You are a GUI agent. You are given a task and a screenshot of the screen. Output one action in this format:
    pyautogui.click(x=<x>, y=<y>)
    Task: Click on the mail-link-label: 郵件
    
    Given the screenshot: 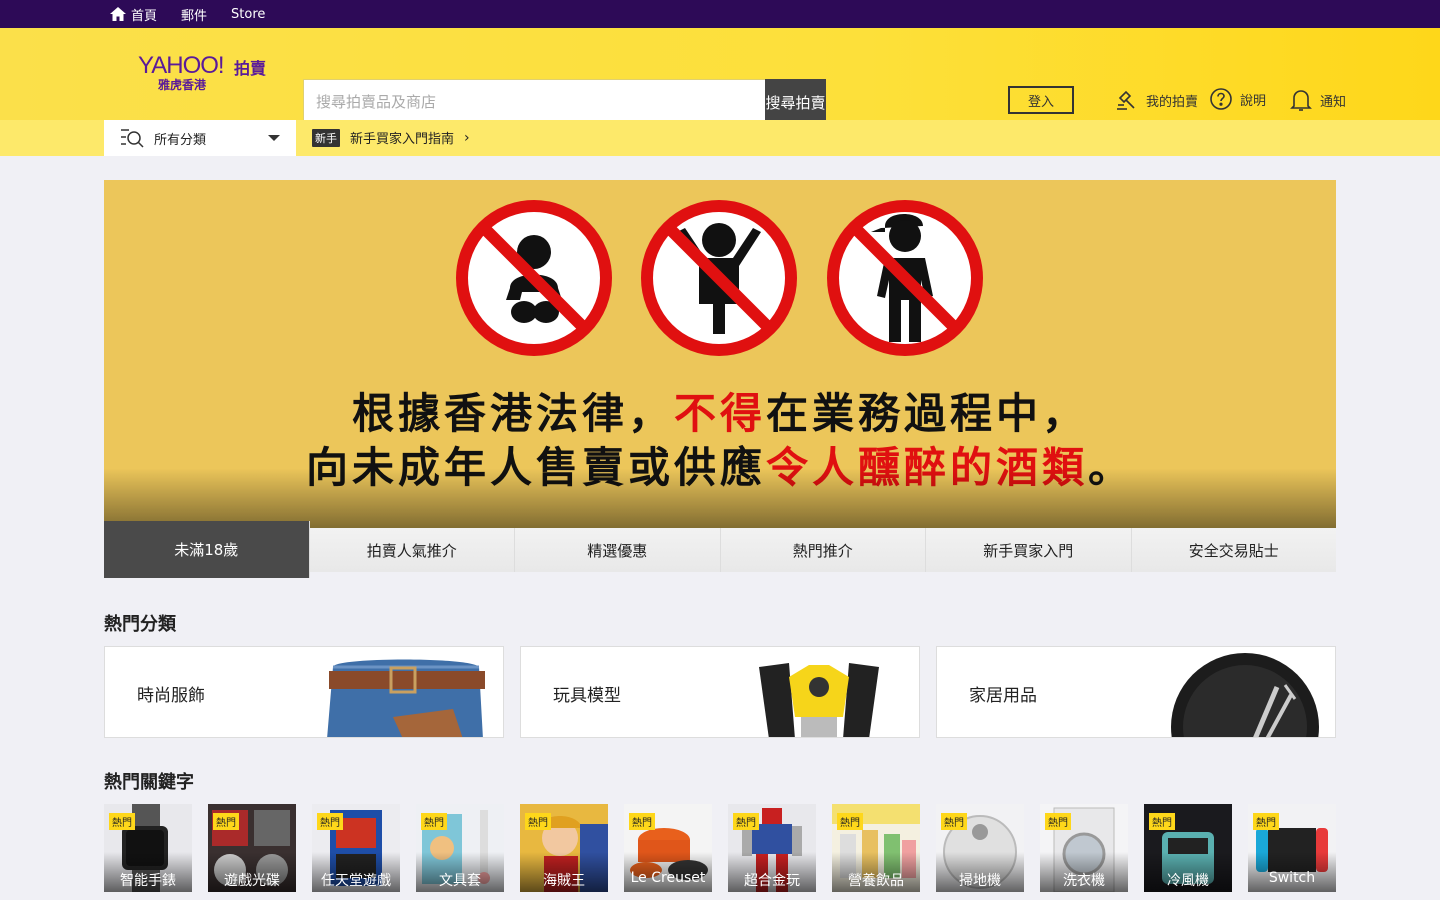 What is the action you would take?
    pyautogui.click(x=194, y=16)
    